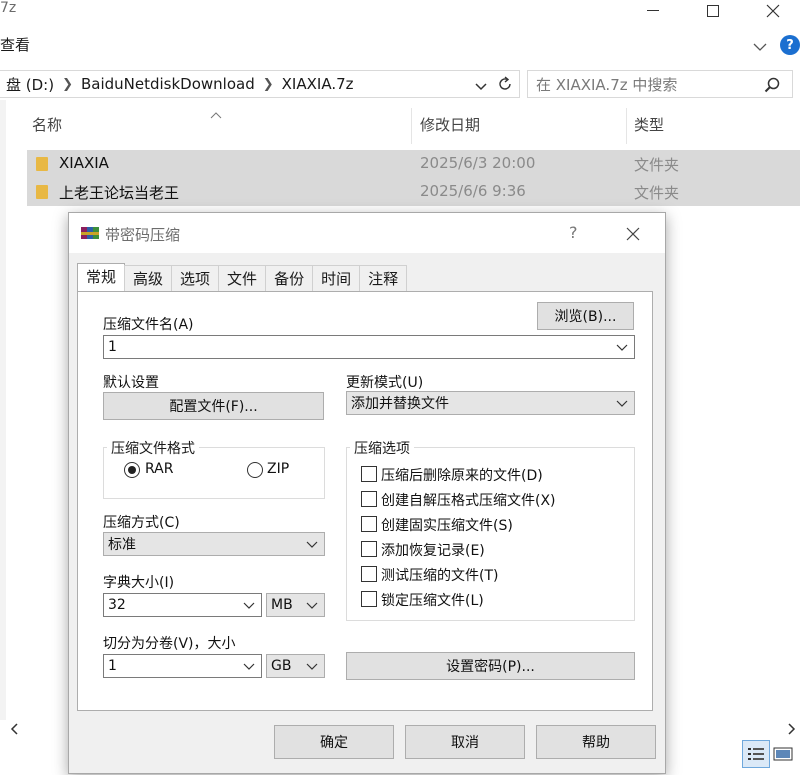  What do you see at coordinates (369, 549) in the screenshot?
I see `recovery-record-checkbox` at bounding box center [369, 549].